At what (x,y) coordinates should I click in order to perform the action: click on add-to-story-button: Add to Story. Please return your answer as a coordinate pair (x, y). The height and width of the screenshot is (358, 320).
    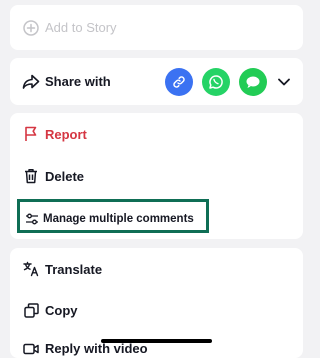
    Looking at the image, I should click on (156, 27).